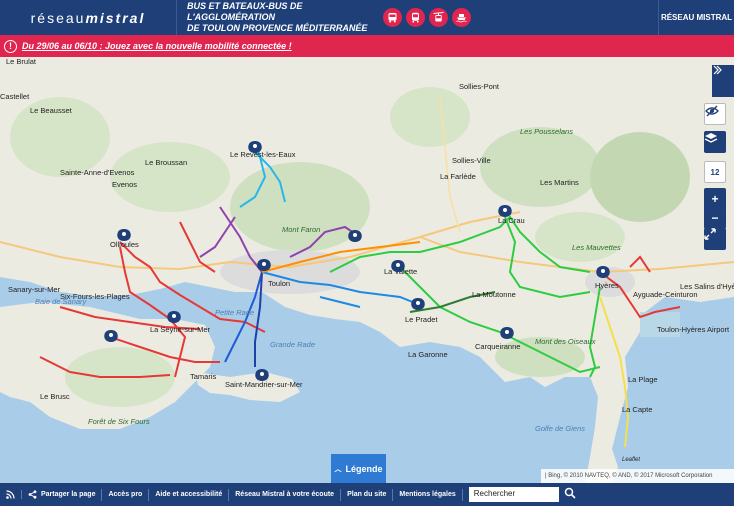 This screenshot has height=506, width=734. I want to click on layers-icon, so click(711, 138).